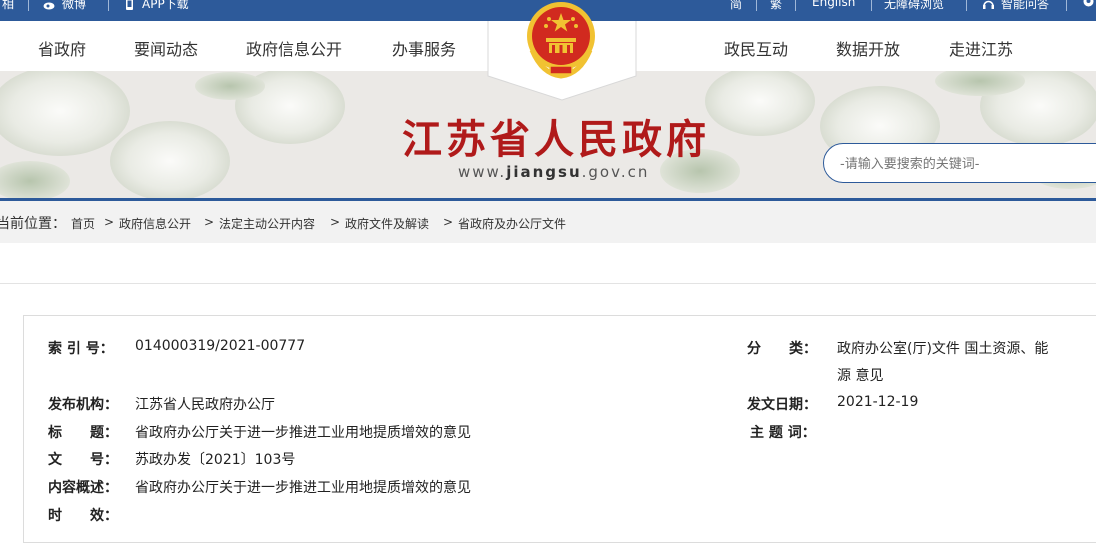 The width and height of the screenshot is (1096, 552). I want to click on search-input, so click(960, 164).